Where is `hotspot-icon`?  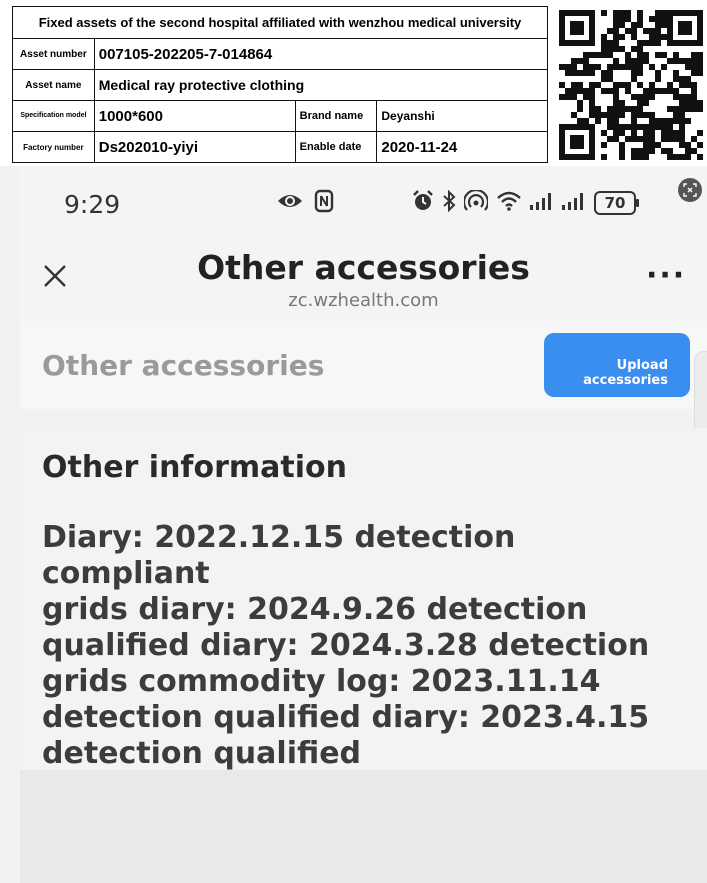
hotspot-icon is located at coordinates (476, 202).